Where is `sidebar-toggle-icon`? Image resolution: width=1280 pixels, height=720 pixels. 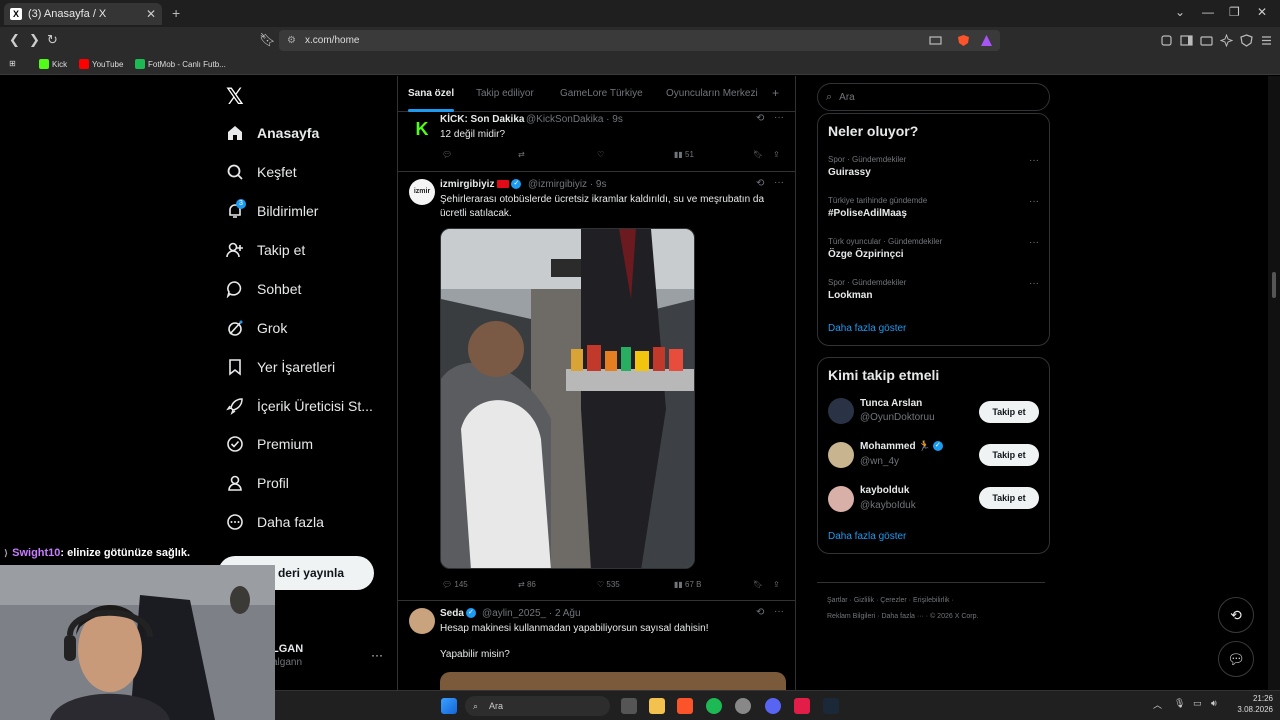
sidebar-toggle-icon is located at coordinates (1186, 40).